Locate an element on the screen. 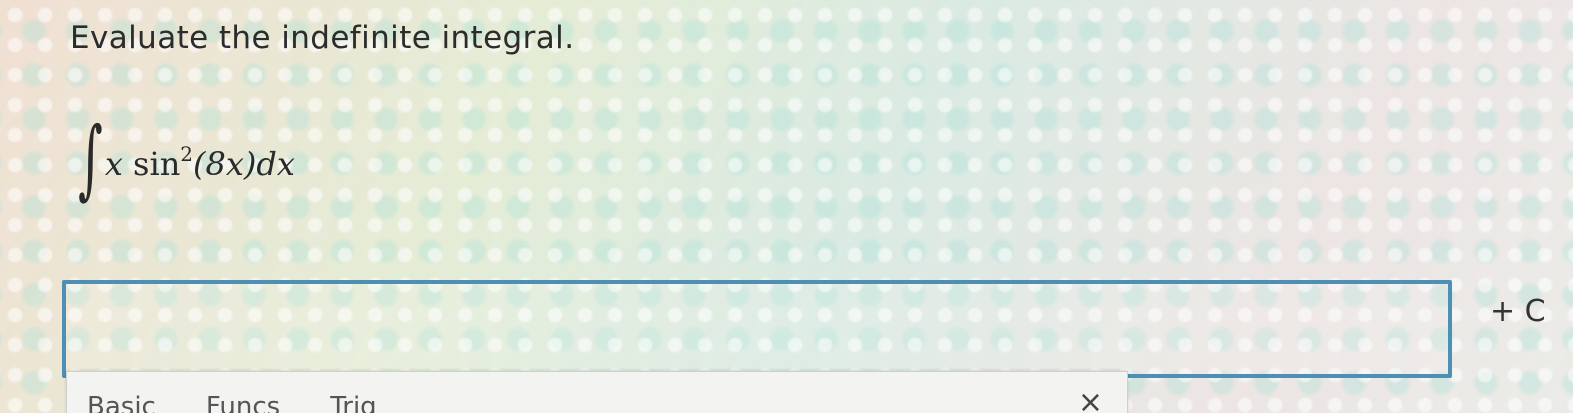 The image size is (1573, 413). differential: dx is located at coordinates (275, 163).